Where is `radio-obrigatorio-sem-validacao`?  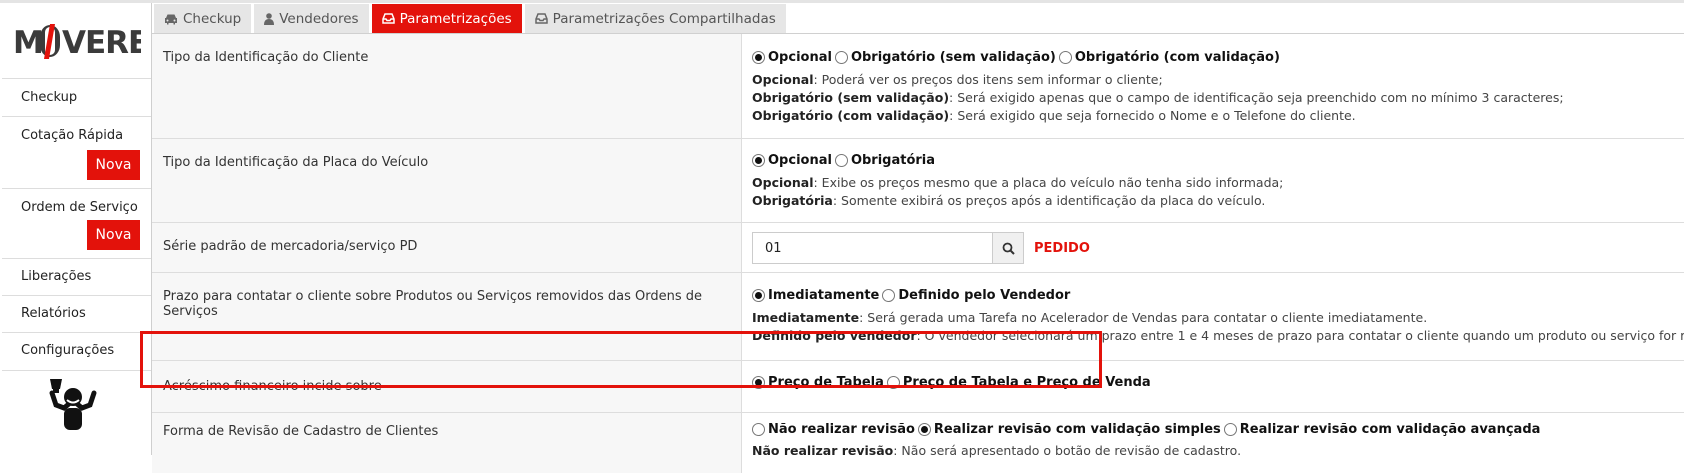
radio-obrigatorio-sem-validacao is located at coordinates (841, 57).